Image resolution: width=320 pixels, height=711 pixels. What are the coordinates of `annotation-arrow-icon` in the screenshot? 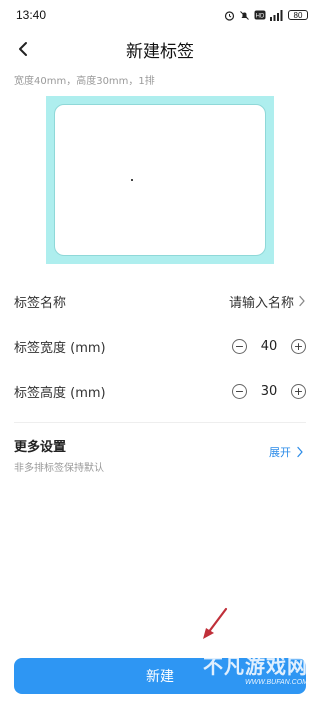 It's located at (215, 623).